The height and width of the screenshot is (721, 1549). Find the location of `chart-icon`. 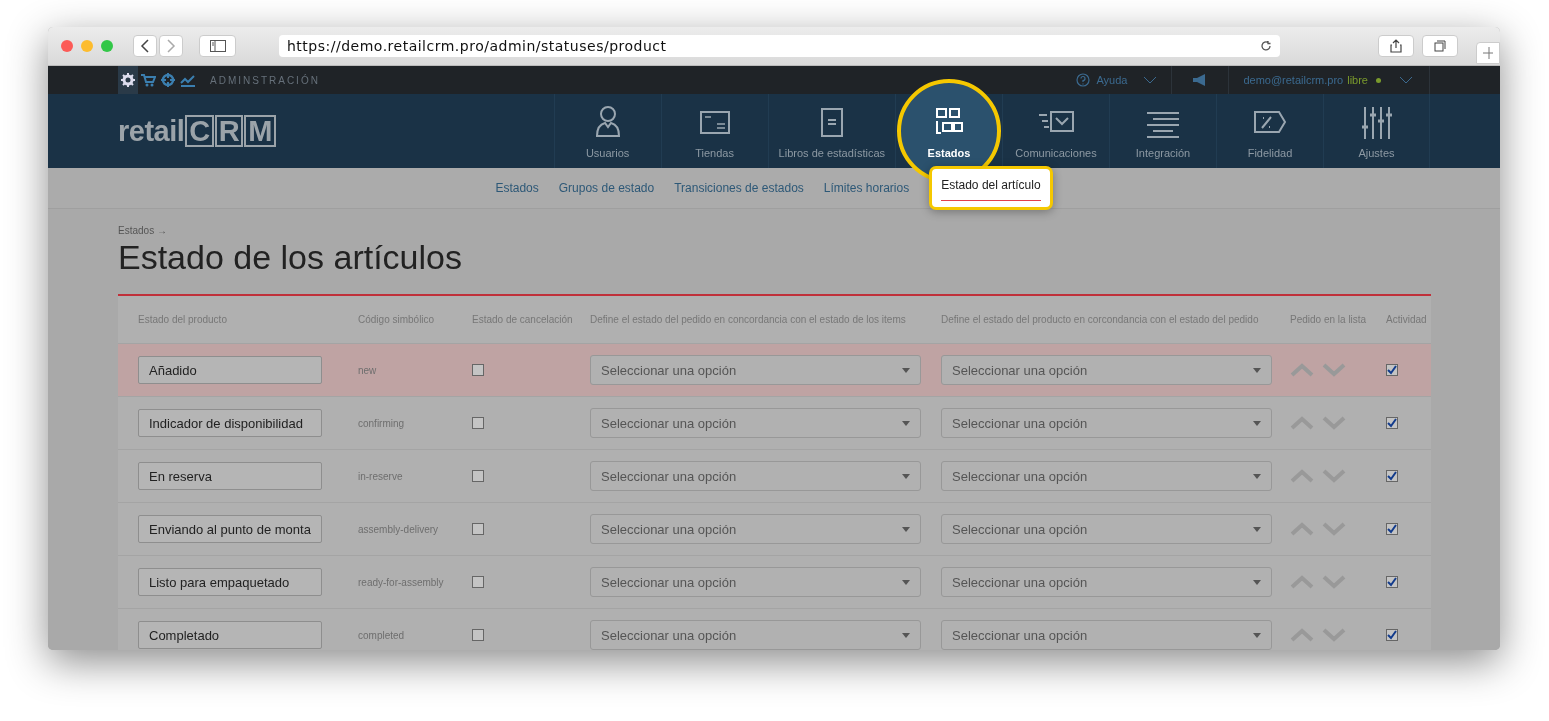

chart-icon is located at coordinates (188, 81).